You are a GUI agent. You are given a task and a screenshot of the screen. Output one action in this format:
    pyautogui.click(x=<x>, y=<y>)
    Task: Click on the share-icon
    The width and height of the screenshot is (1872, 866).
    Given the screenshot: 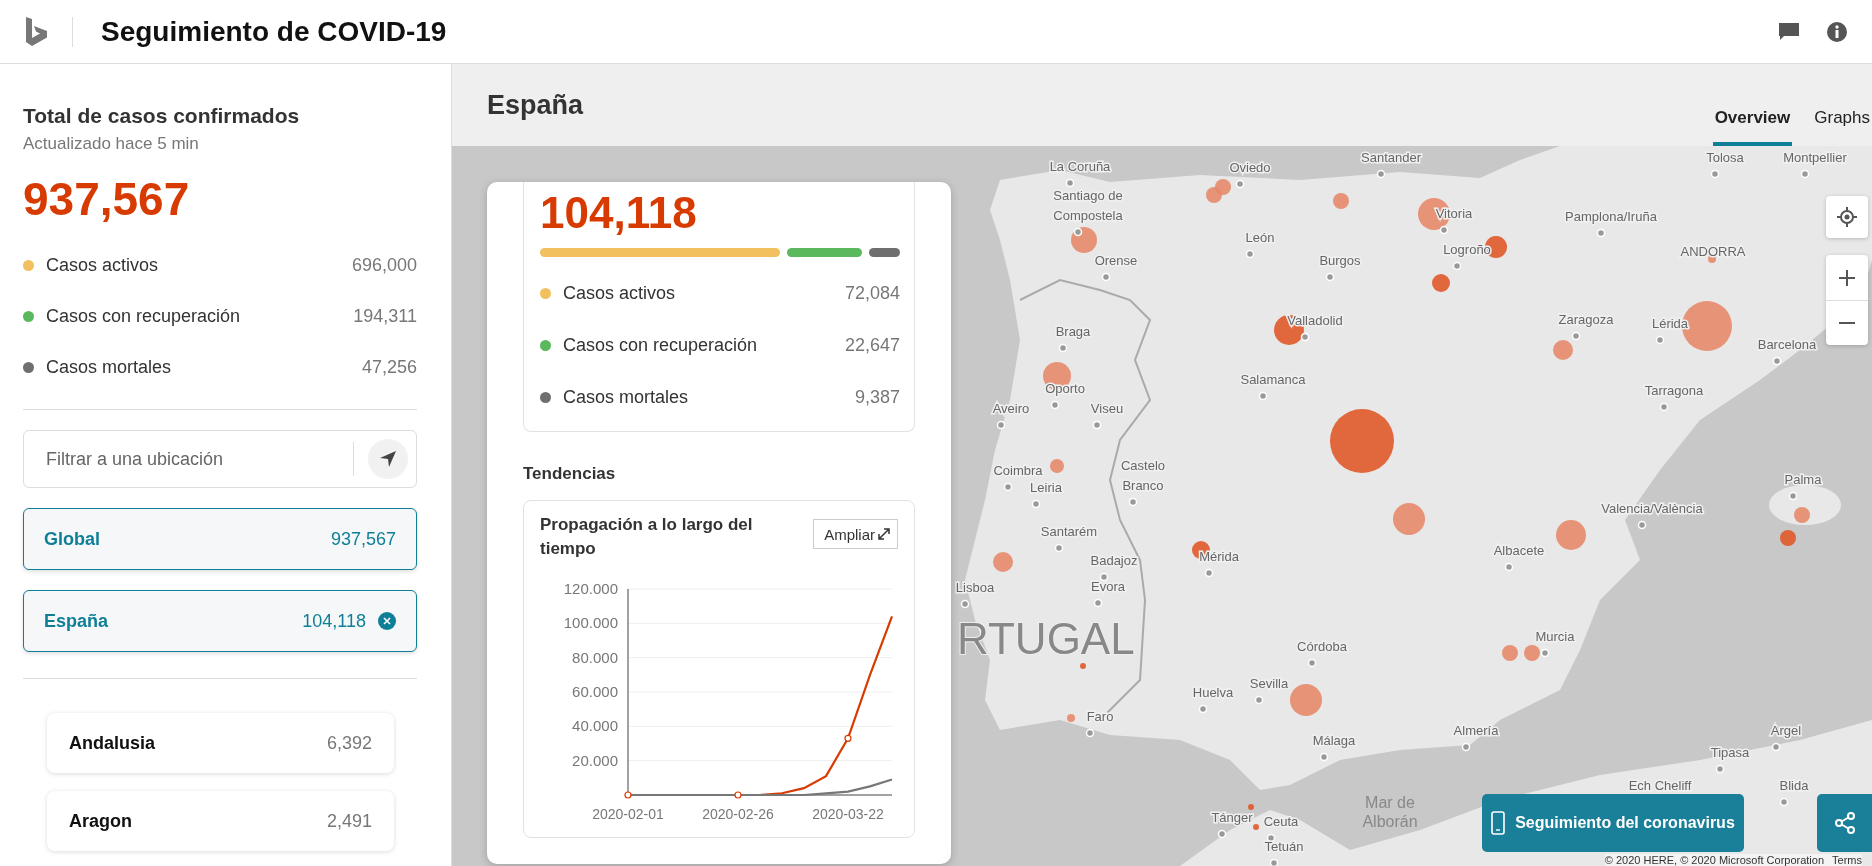 What is the action you would take?
    pyautogui.click(x=1844, y=823)
    